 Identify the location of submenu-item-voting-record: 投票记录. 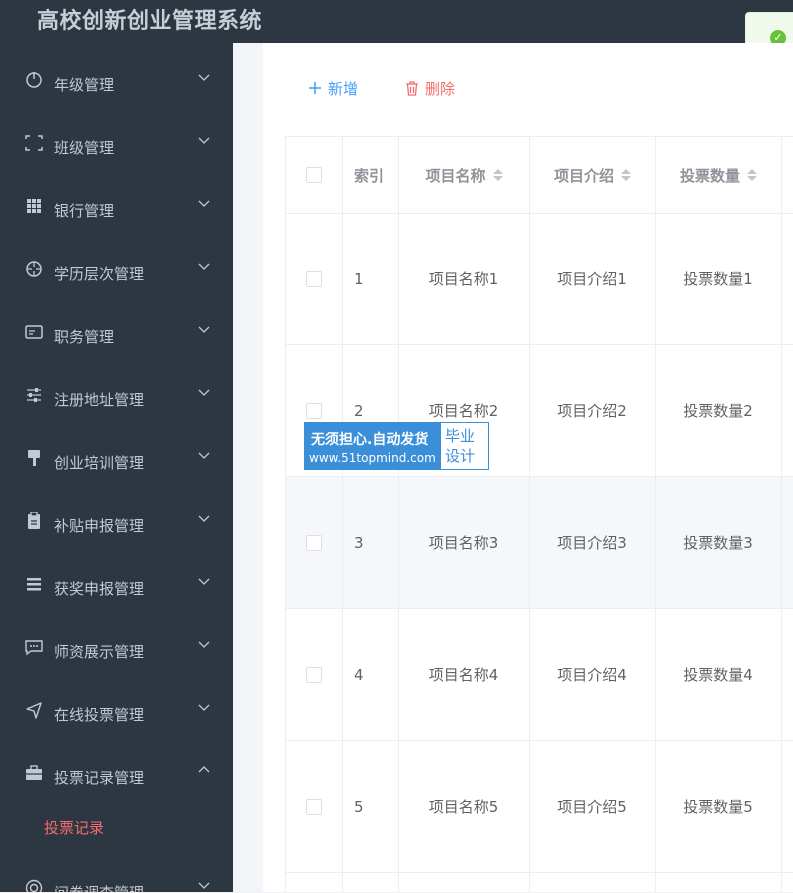
(116, 830).